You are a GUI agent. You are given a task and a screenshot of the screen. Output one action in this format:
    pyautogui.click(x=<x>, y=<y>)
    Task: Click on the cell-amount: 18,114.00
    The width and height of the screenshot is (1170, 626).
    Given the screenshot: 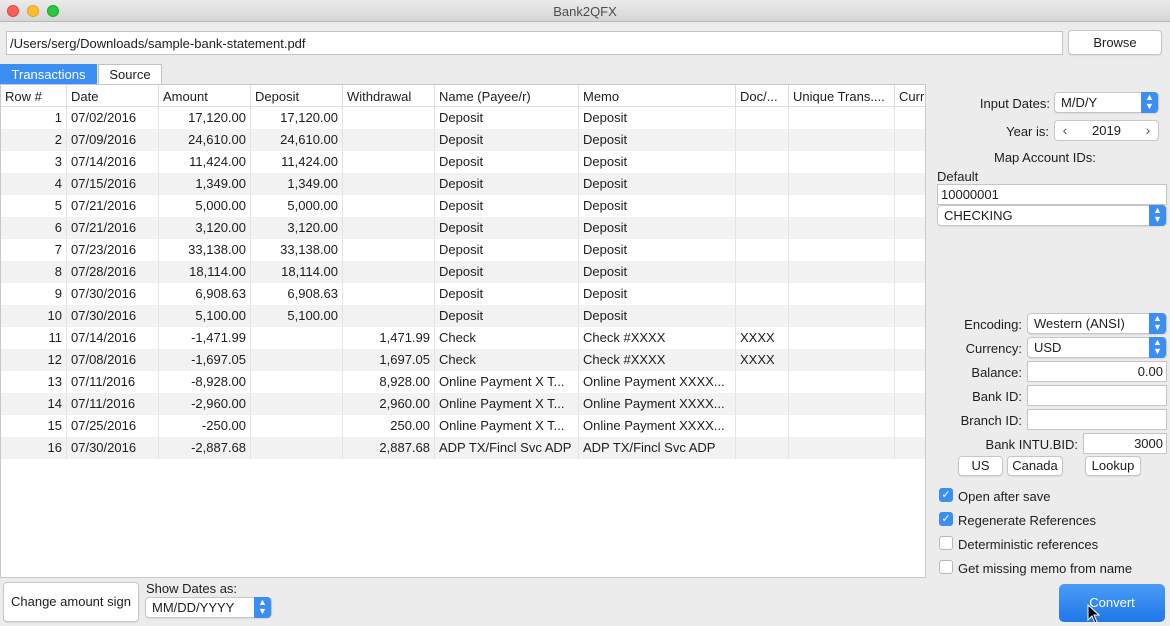 What is the action you would take?
    pyautogui.click(x=205, y=272)
    